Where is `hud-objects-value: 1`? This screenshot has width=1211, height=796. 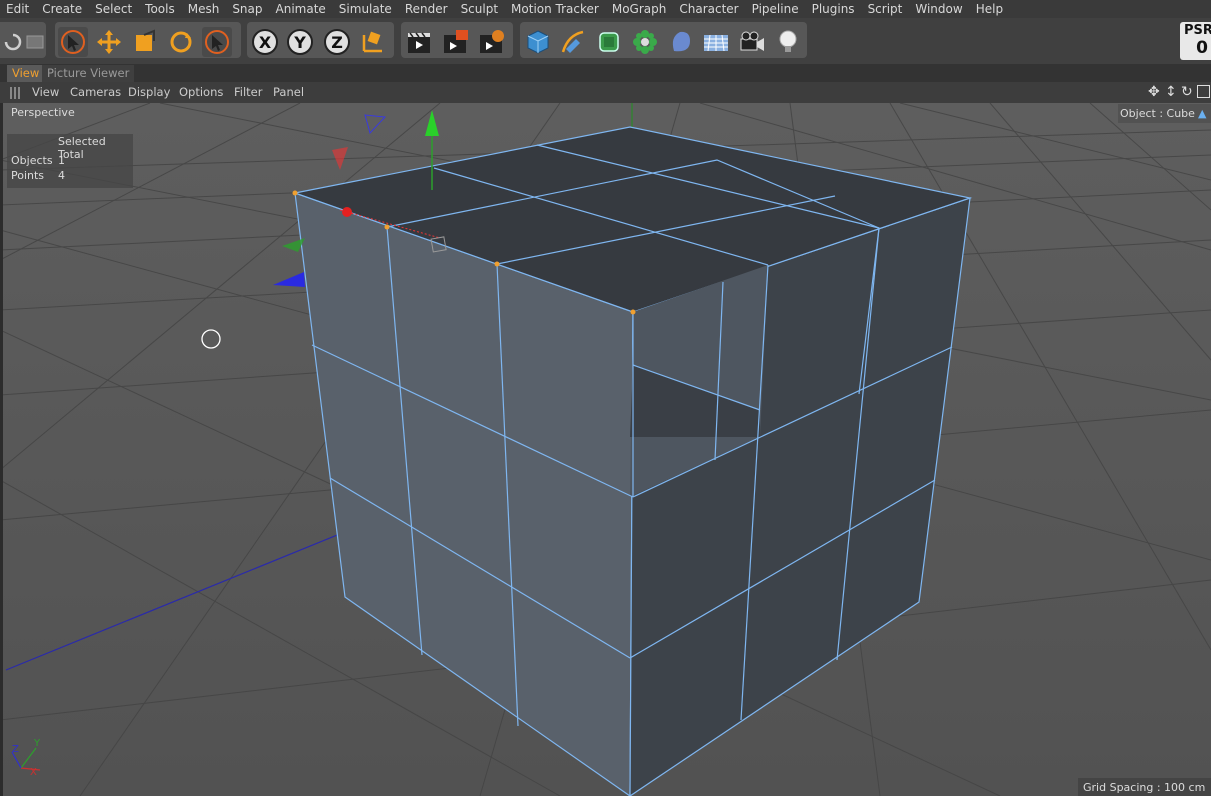
hud-objects-value: 1 is located at coordinates (61, 160).